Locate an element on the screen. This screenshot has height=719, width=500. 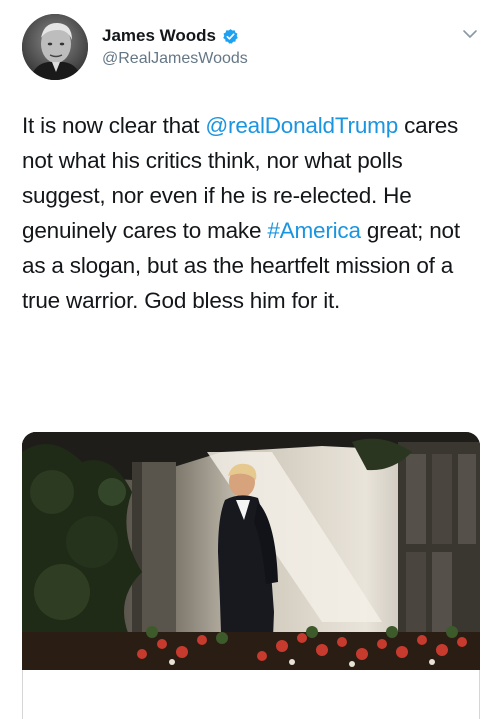
tweet-photo-footer is located at coordinates (251, 694).